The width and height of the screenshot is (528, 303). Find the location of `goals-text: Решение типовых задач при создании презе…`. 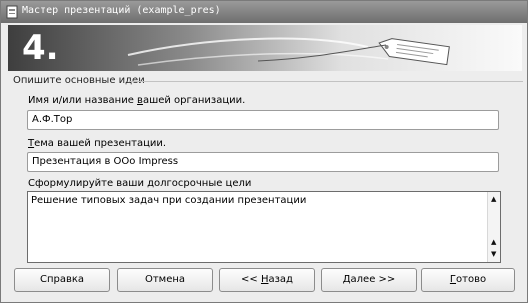

goals-text: Решение типовых задач при создании презе… is located at coordinates (169, 200).